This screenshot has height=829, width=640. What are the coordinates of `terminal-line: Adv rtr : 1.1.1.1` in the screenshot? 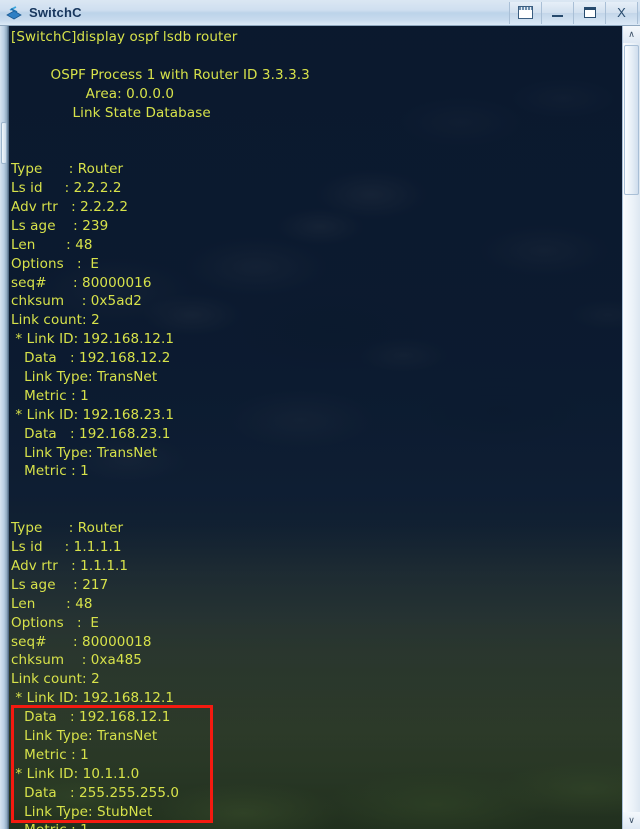 It's located at (70, 565).